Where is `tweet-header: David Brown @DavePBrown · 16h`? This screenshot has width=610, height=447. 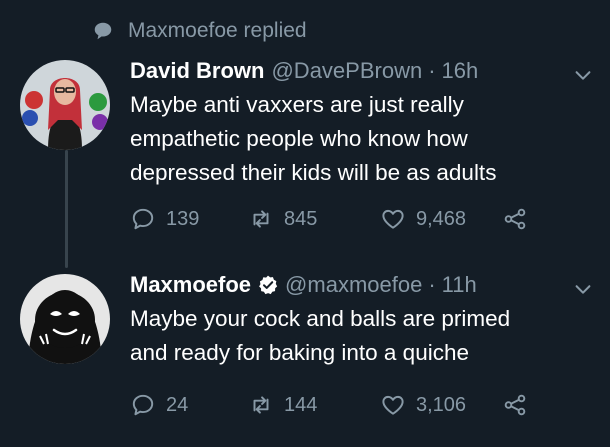
tweet-header: David Brown @DavePBrown · 16h is located at coordinates (304, 71).